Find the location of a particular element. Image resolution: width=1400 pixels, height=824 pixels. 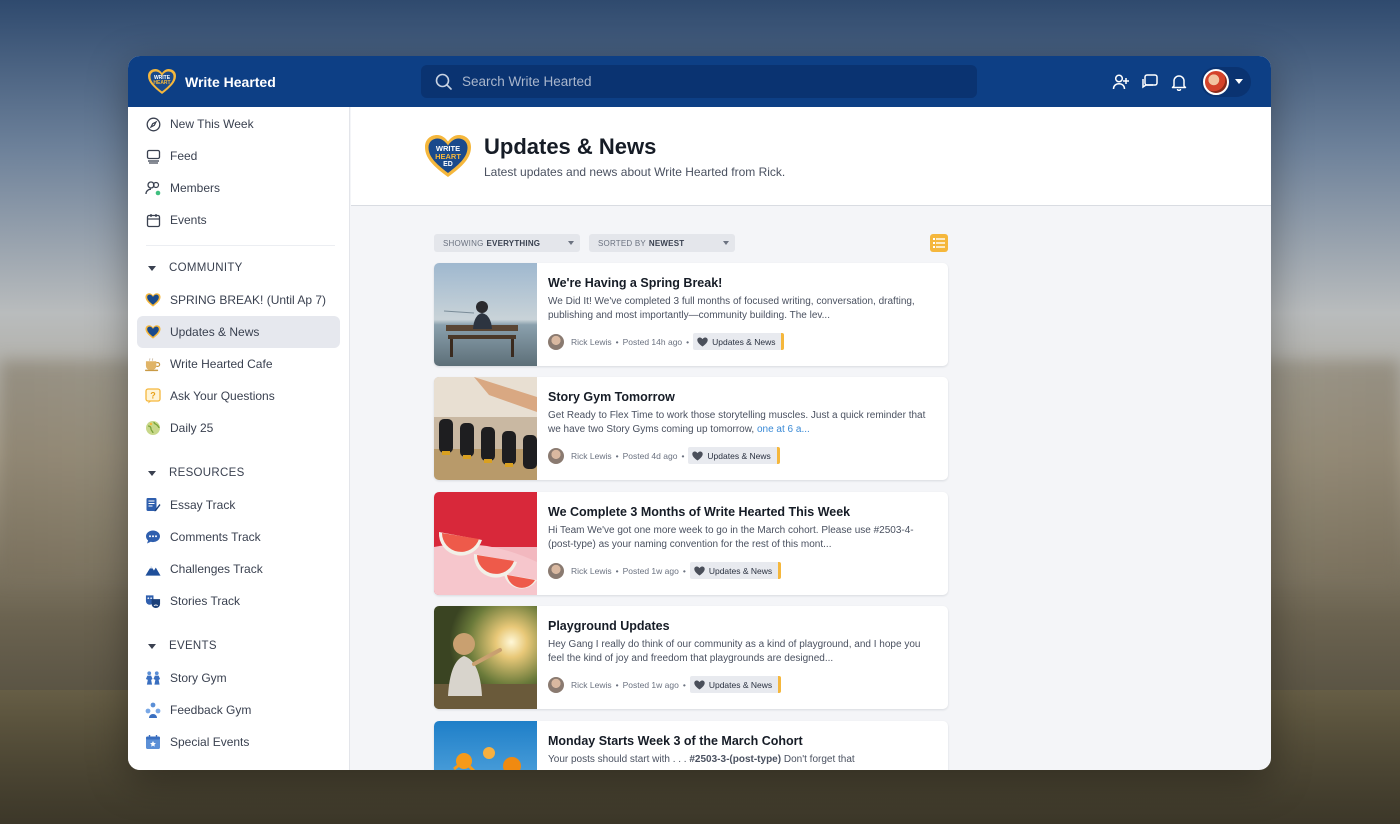

sidebar-item-challenges-track: Challenges Track is located at coordinates (238, 569).